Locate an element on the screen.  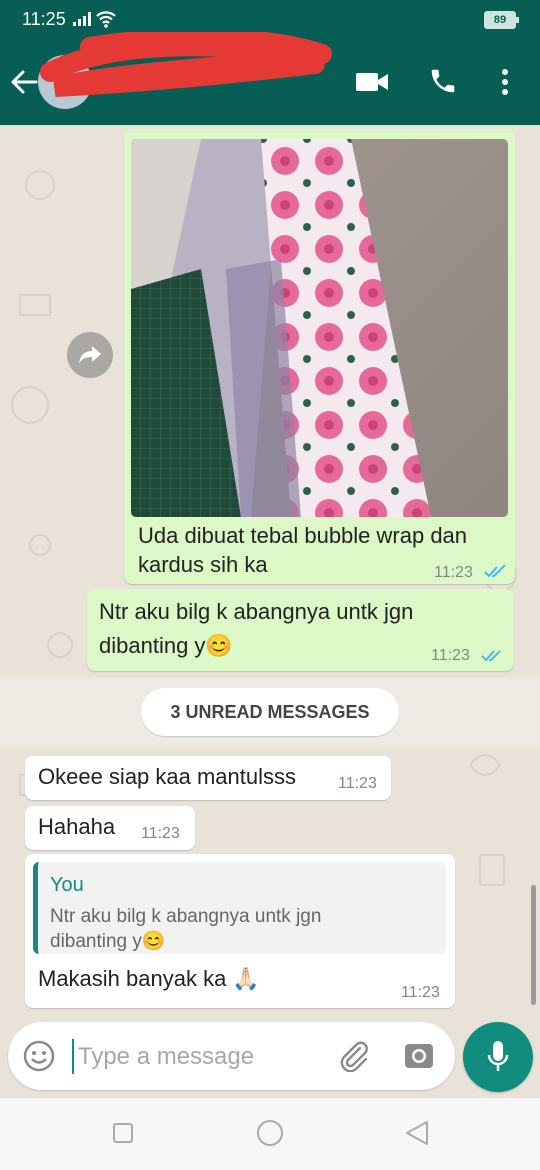
voice-call-icon is located at coordinates (443, 83).